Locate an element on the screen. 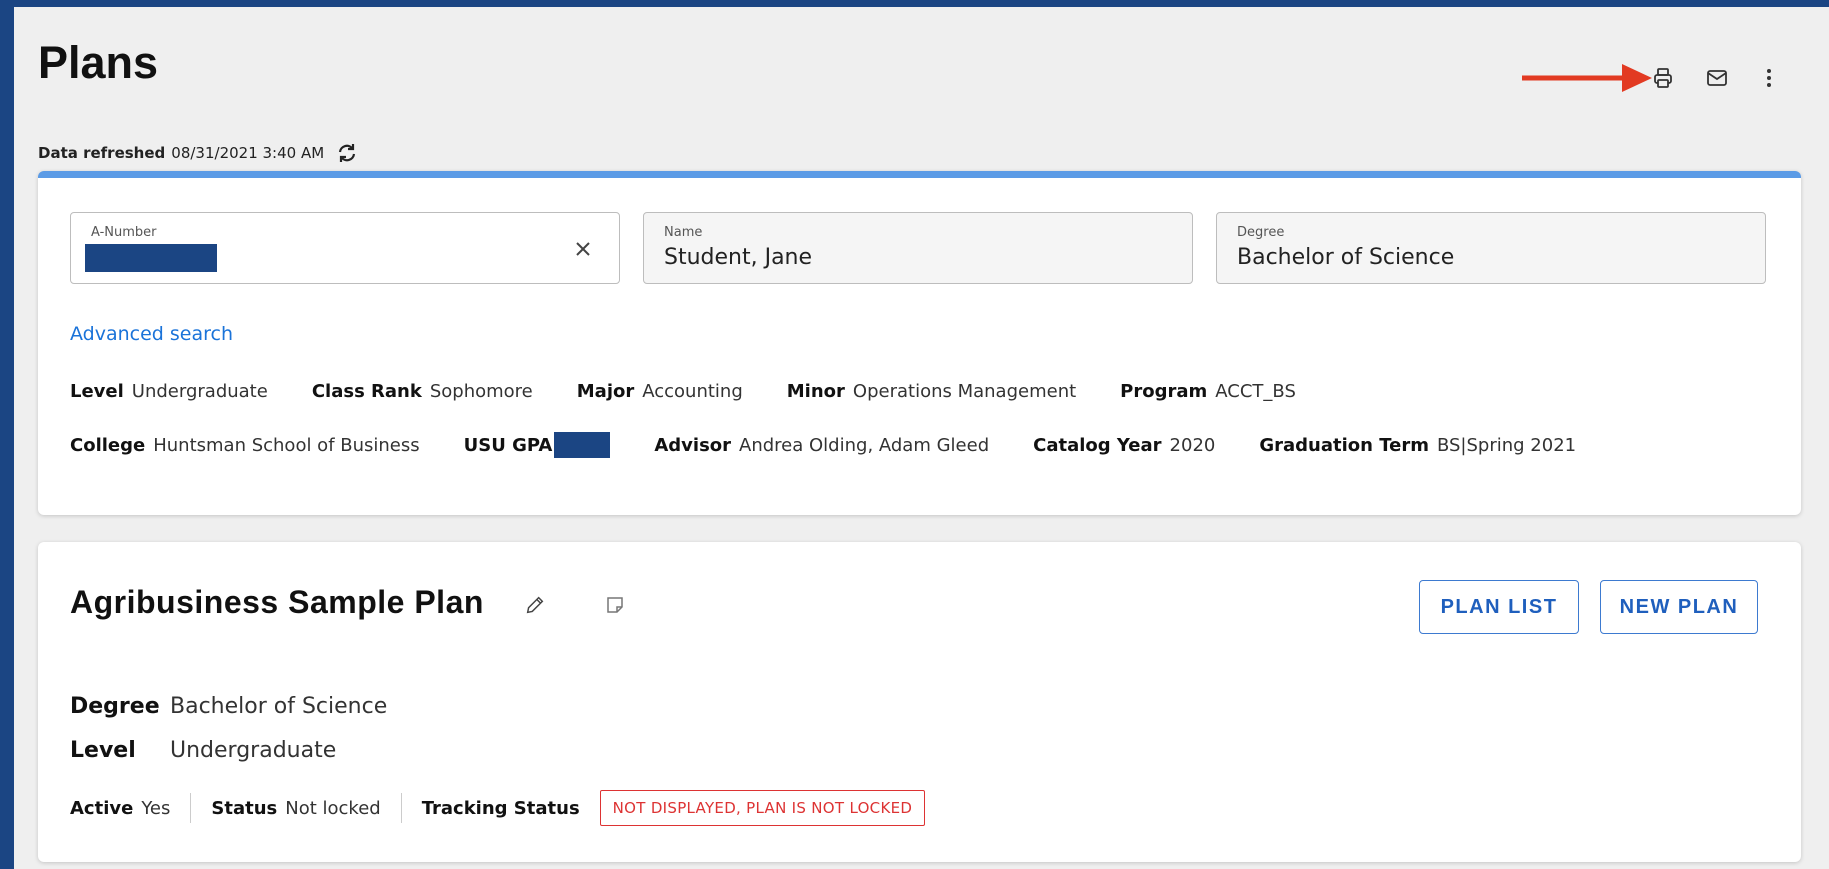 The width and height of the screenshot is (1829, 869). info-major: Major Accounting is located at coordinates (659, 391).